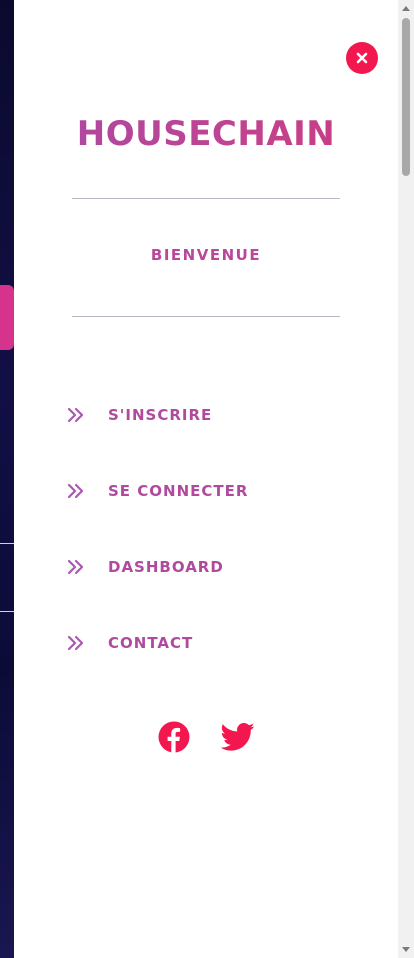 The height and width of the screenshot is (958, 414). I want to click on twitter-link, so click(238, 737).